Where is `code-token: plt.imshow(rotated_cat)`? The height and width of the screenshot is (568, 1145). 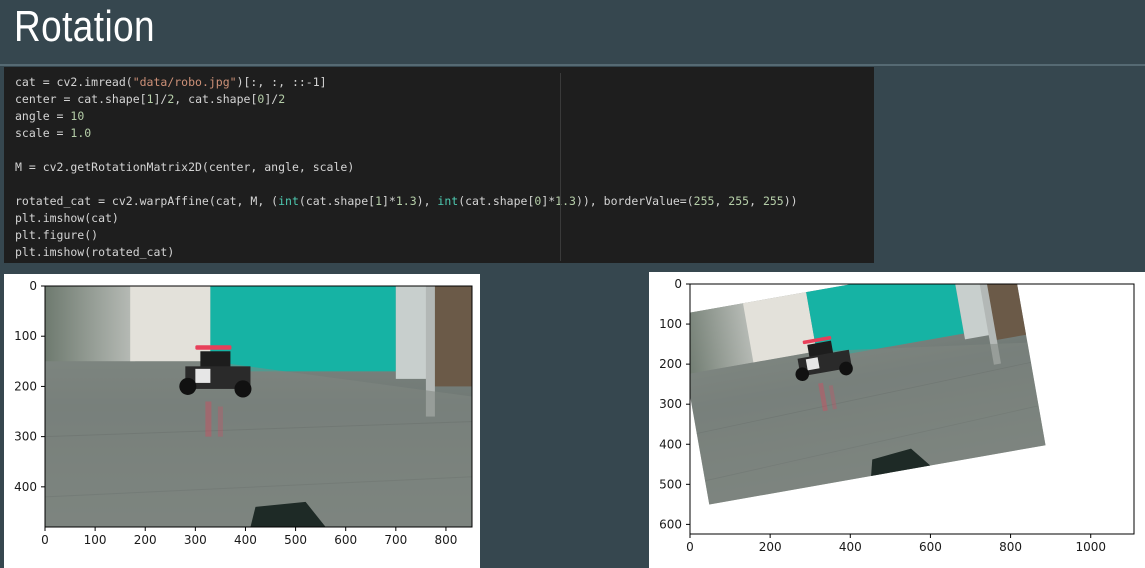
code-token: plt.imshow(rotated_cat) is located at coordinates (95, 252).